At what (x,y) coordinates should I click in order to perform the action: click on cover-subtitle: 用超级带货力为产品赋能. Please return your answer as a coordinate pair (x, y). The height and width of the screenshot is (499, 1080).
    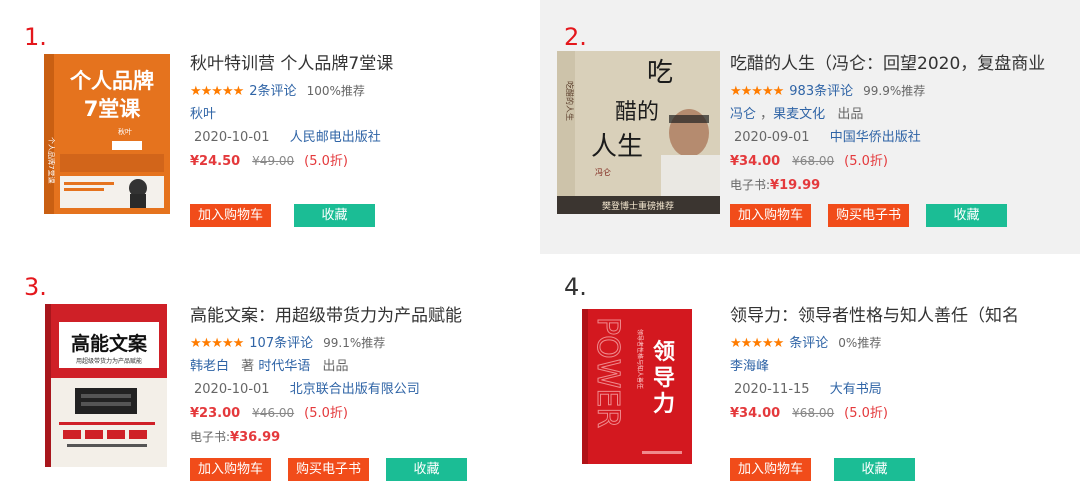
    Looking at the image, I should click on (109, 361).